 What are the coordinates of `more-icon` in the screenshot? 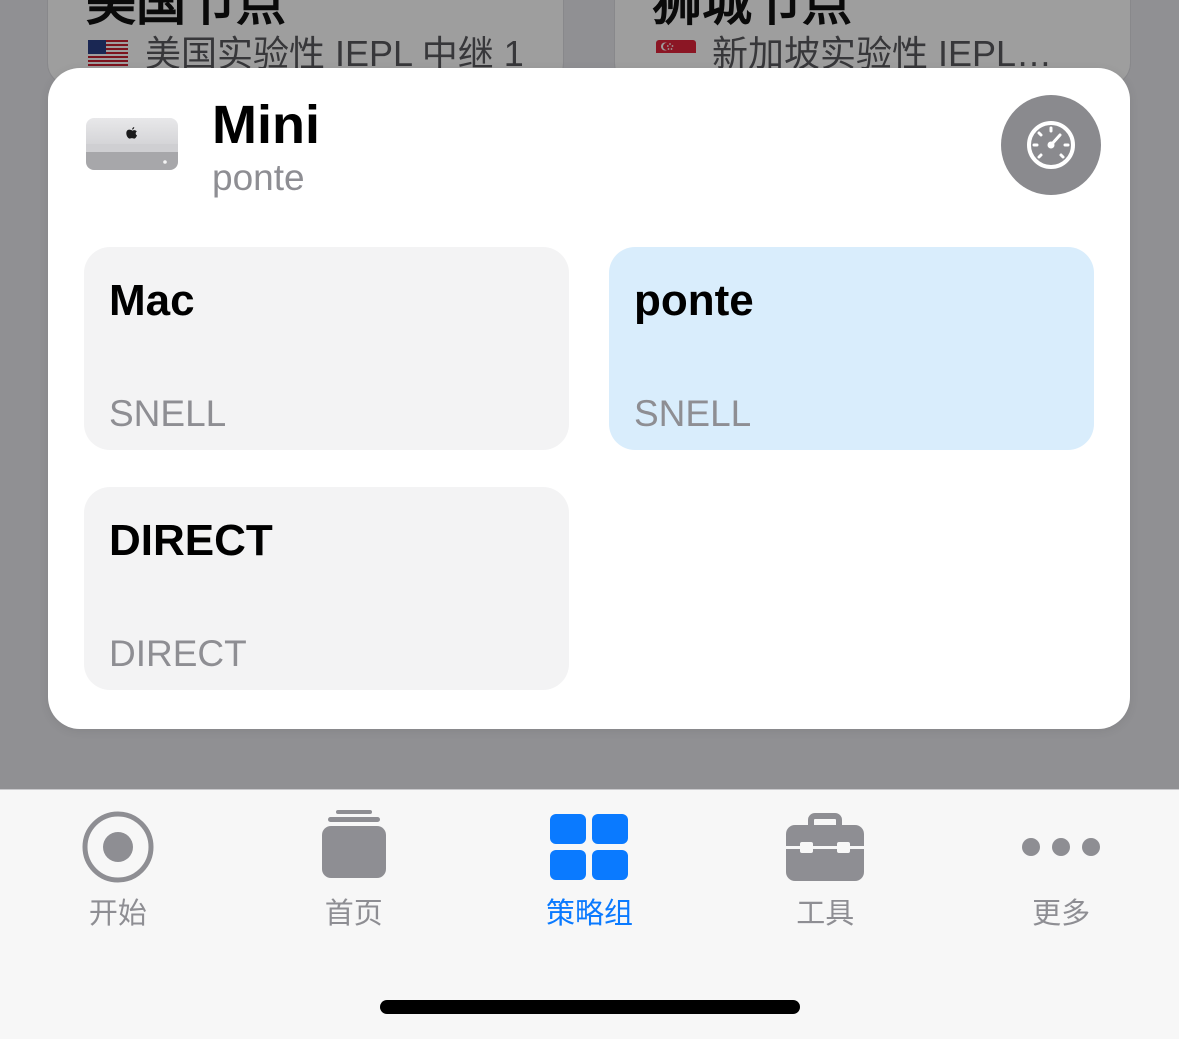 It's located at (1061, 847).